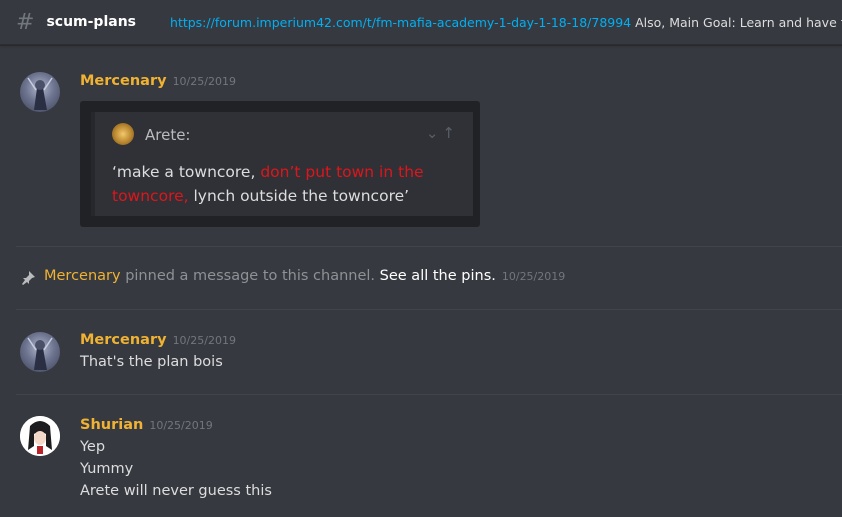 This screenshot has width=842, height=517. I want to click on hash-icon: #, so click(25, 22).